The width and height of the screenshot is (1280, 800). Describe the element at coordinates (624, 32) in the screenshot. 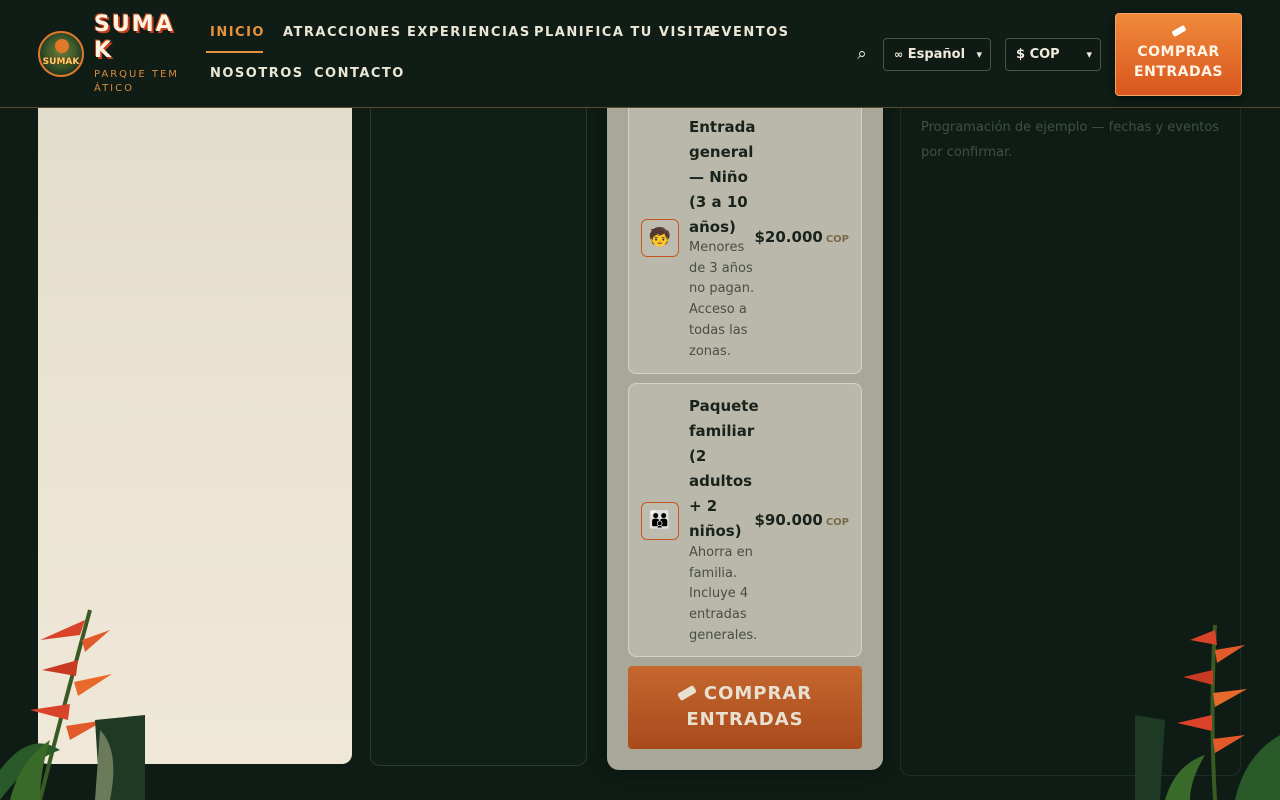

I see `nav-item-planifica: PLANIFICA TU VISITA` at that location.